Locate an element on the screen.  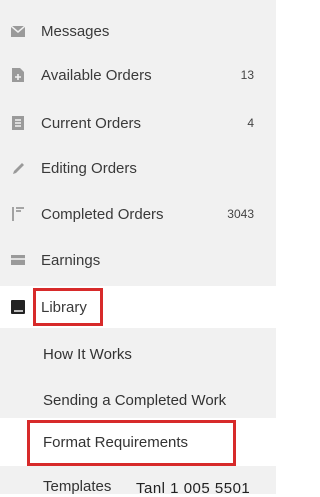
overlay-text: Tanl 1 005 5501 is located at coordinates (193, 488).